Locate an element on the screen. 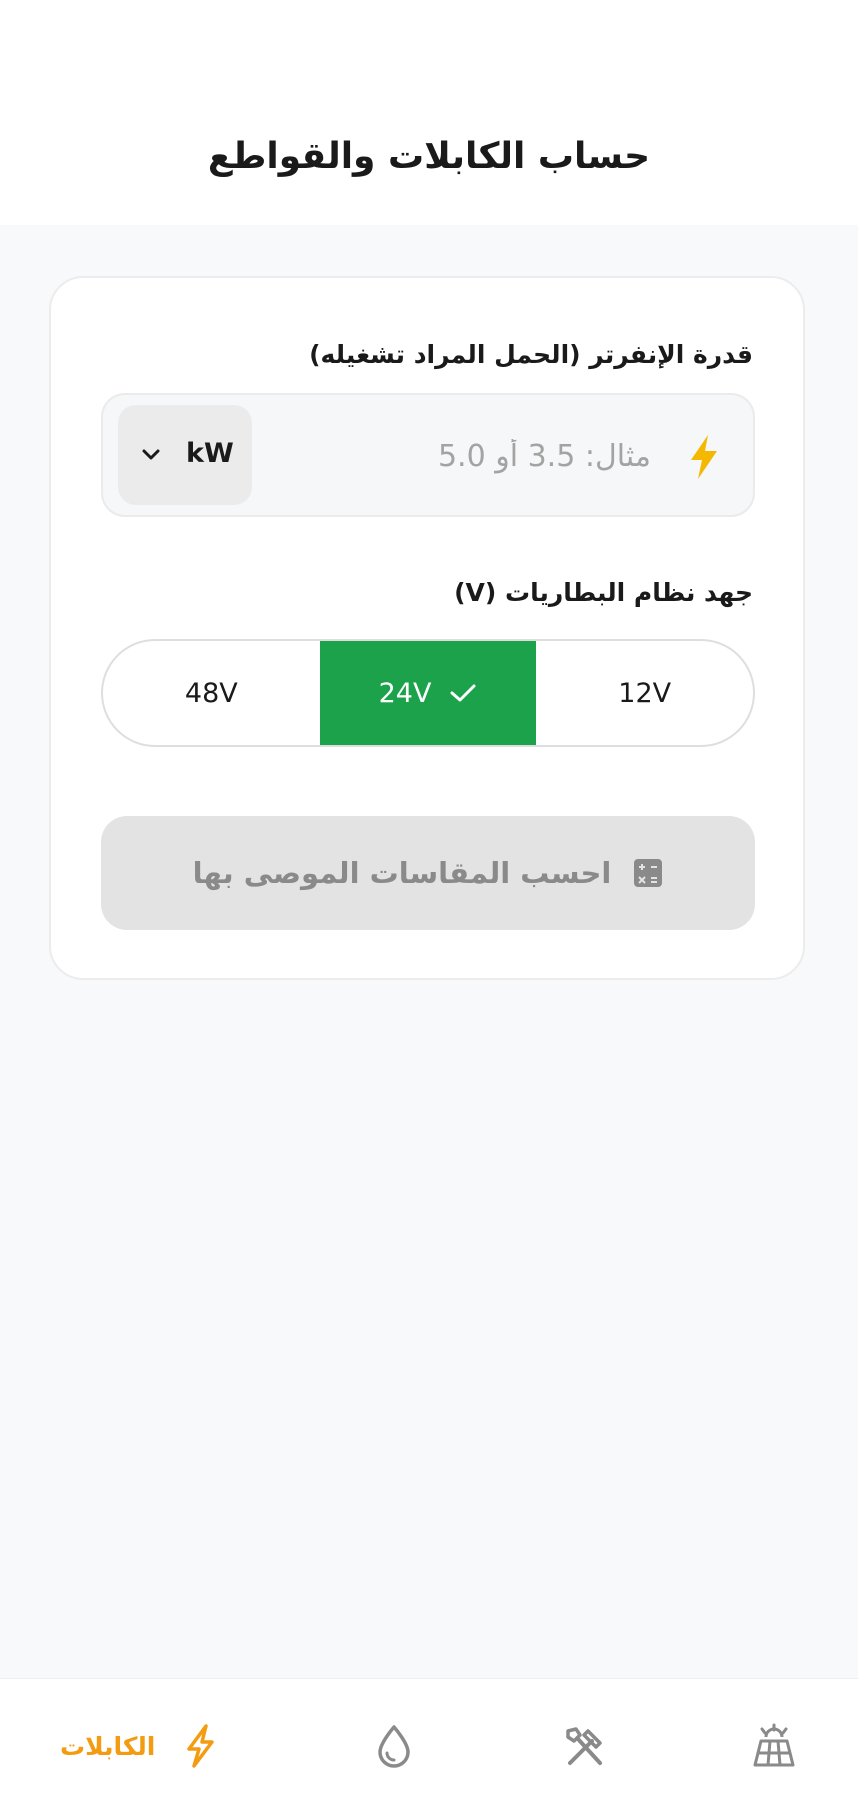 This screenshot has height=1813, width=858. voltage-option-24v: 24V is located at coordinates (428, 693).